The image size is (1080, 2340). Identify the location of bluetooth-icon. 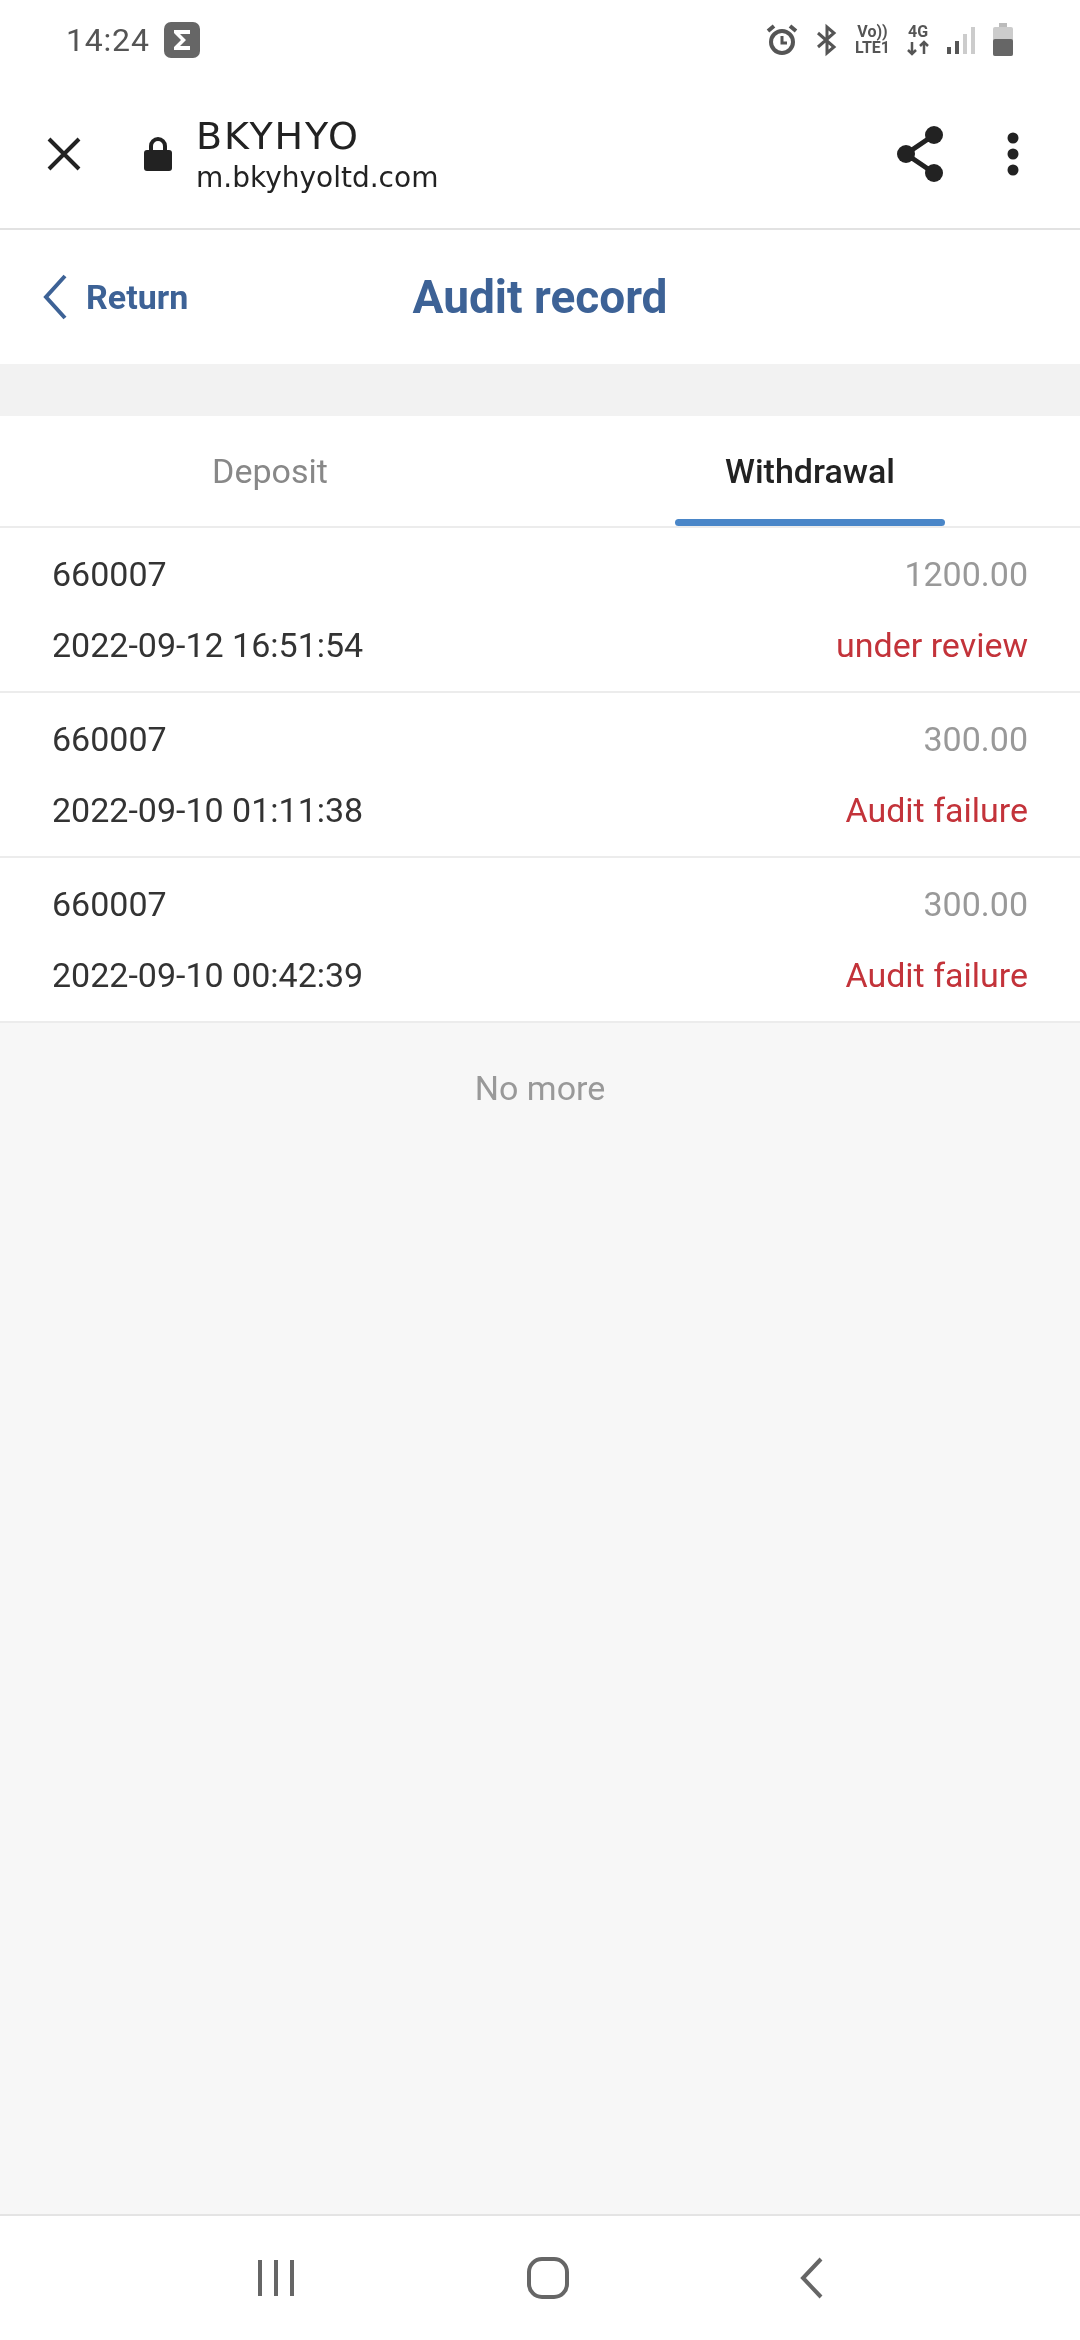
(827, 40).